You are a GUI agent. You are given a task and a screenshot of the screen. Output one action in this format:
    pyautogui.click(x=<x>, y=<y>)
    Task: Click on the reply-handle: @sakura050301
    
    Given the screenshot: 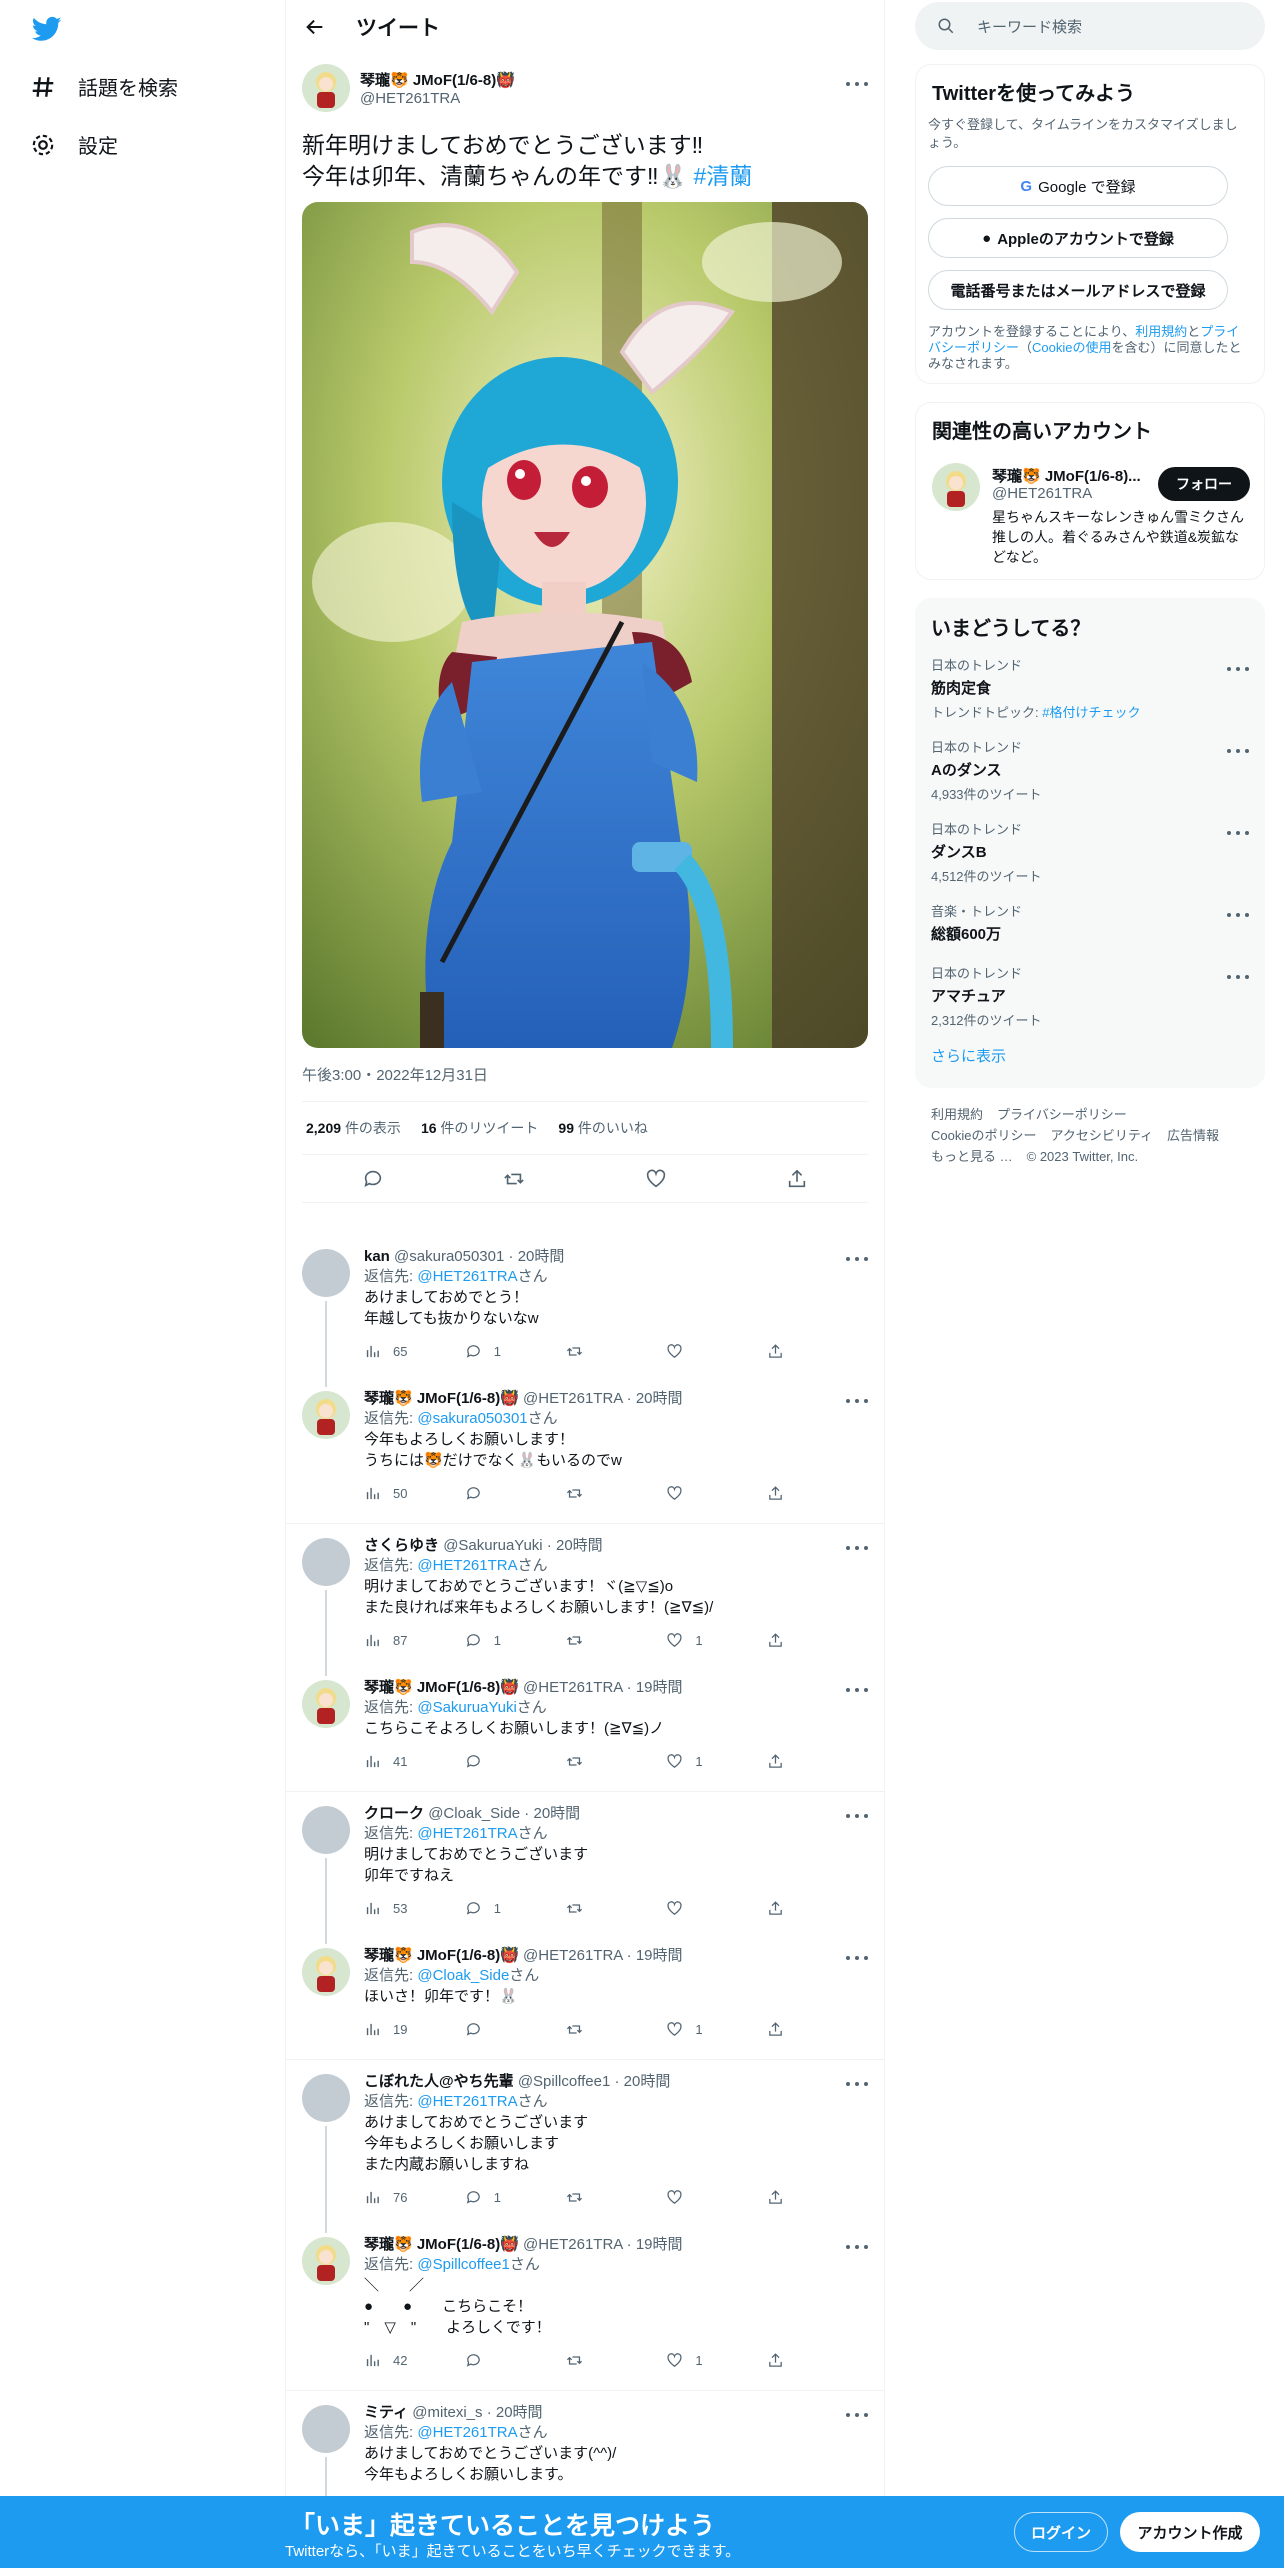 What is the action you would take?
    pyautogui.click(x=449, y=1256)
    